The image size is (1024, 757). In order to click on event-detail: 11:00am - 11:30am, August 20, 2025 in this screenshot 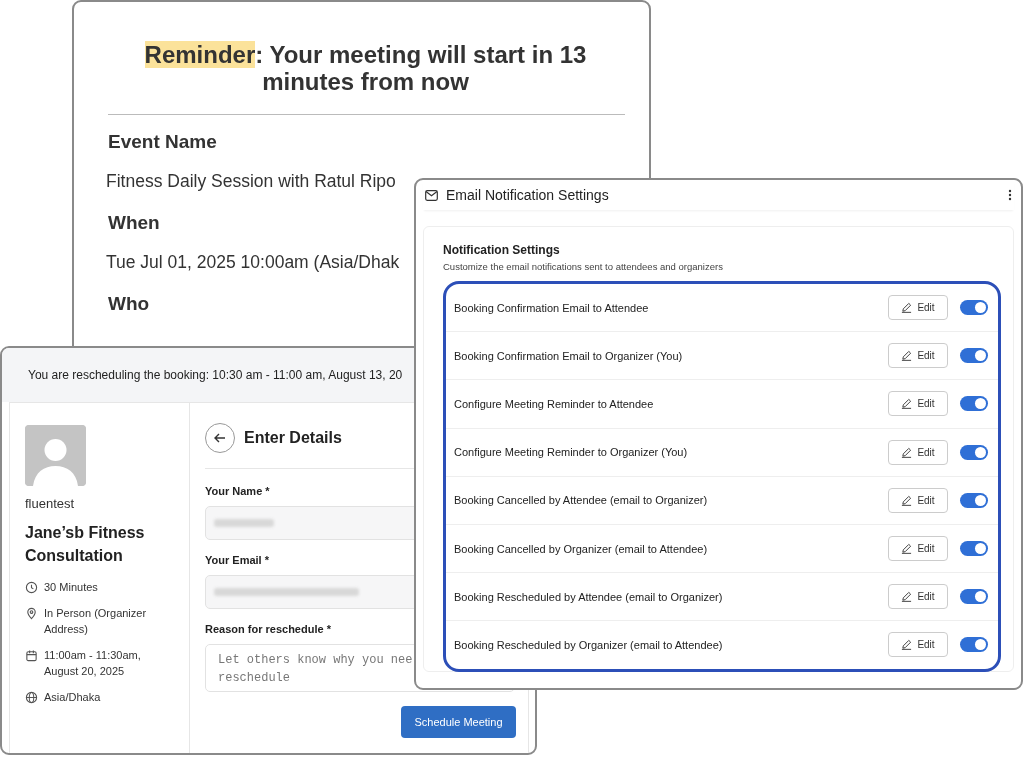, I will do `click(93, 663)`.